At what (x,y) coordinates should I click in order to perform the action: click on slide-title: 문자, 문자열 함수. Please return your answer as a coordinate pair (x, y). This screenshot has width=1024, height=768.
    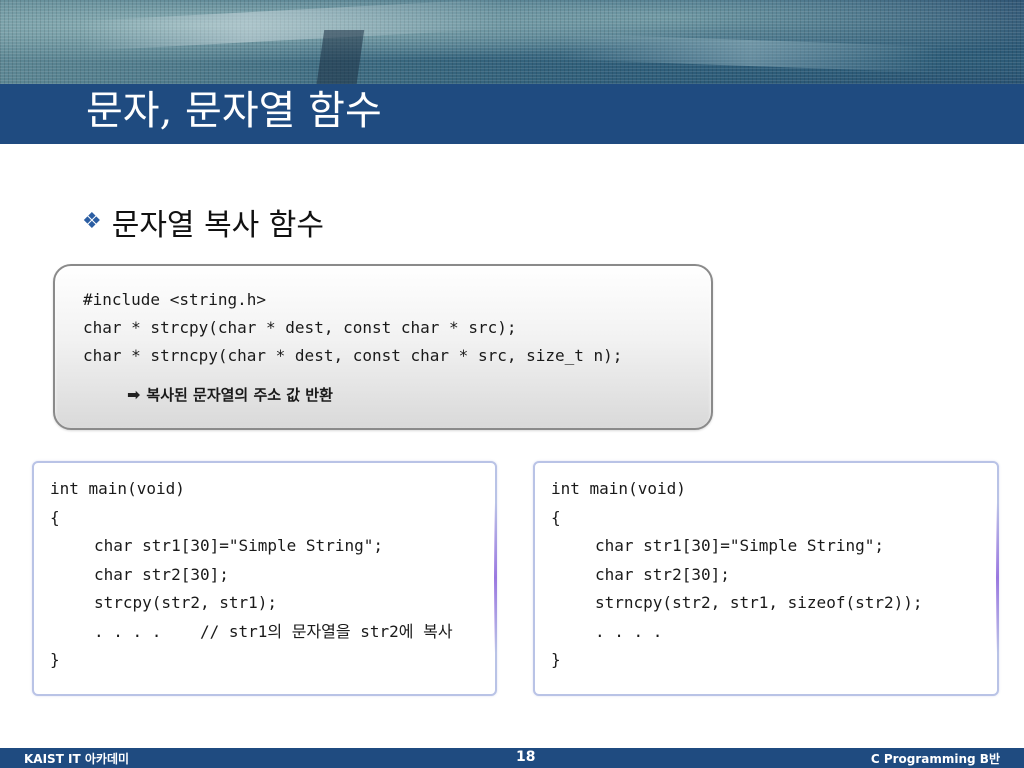
    Looking at the image, I should click on (234, 111).